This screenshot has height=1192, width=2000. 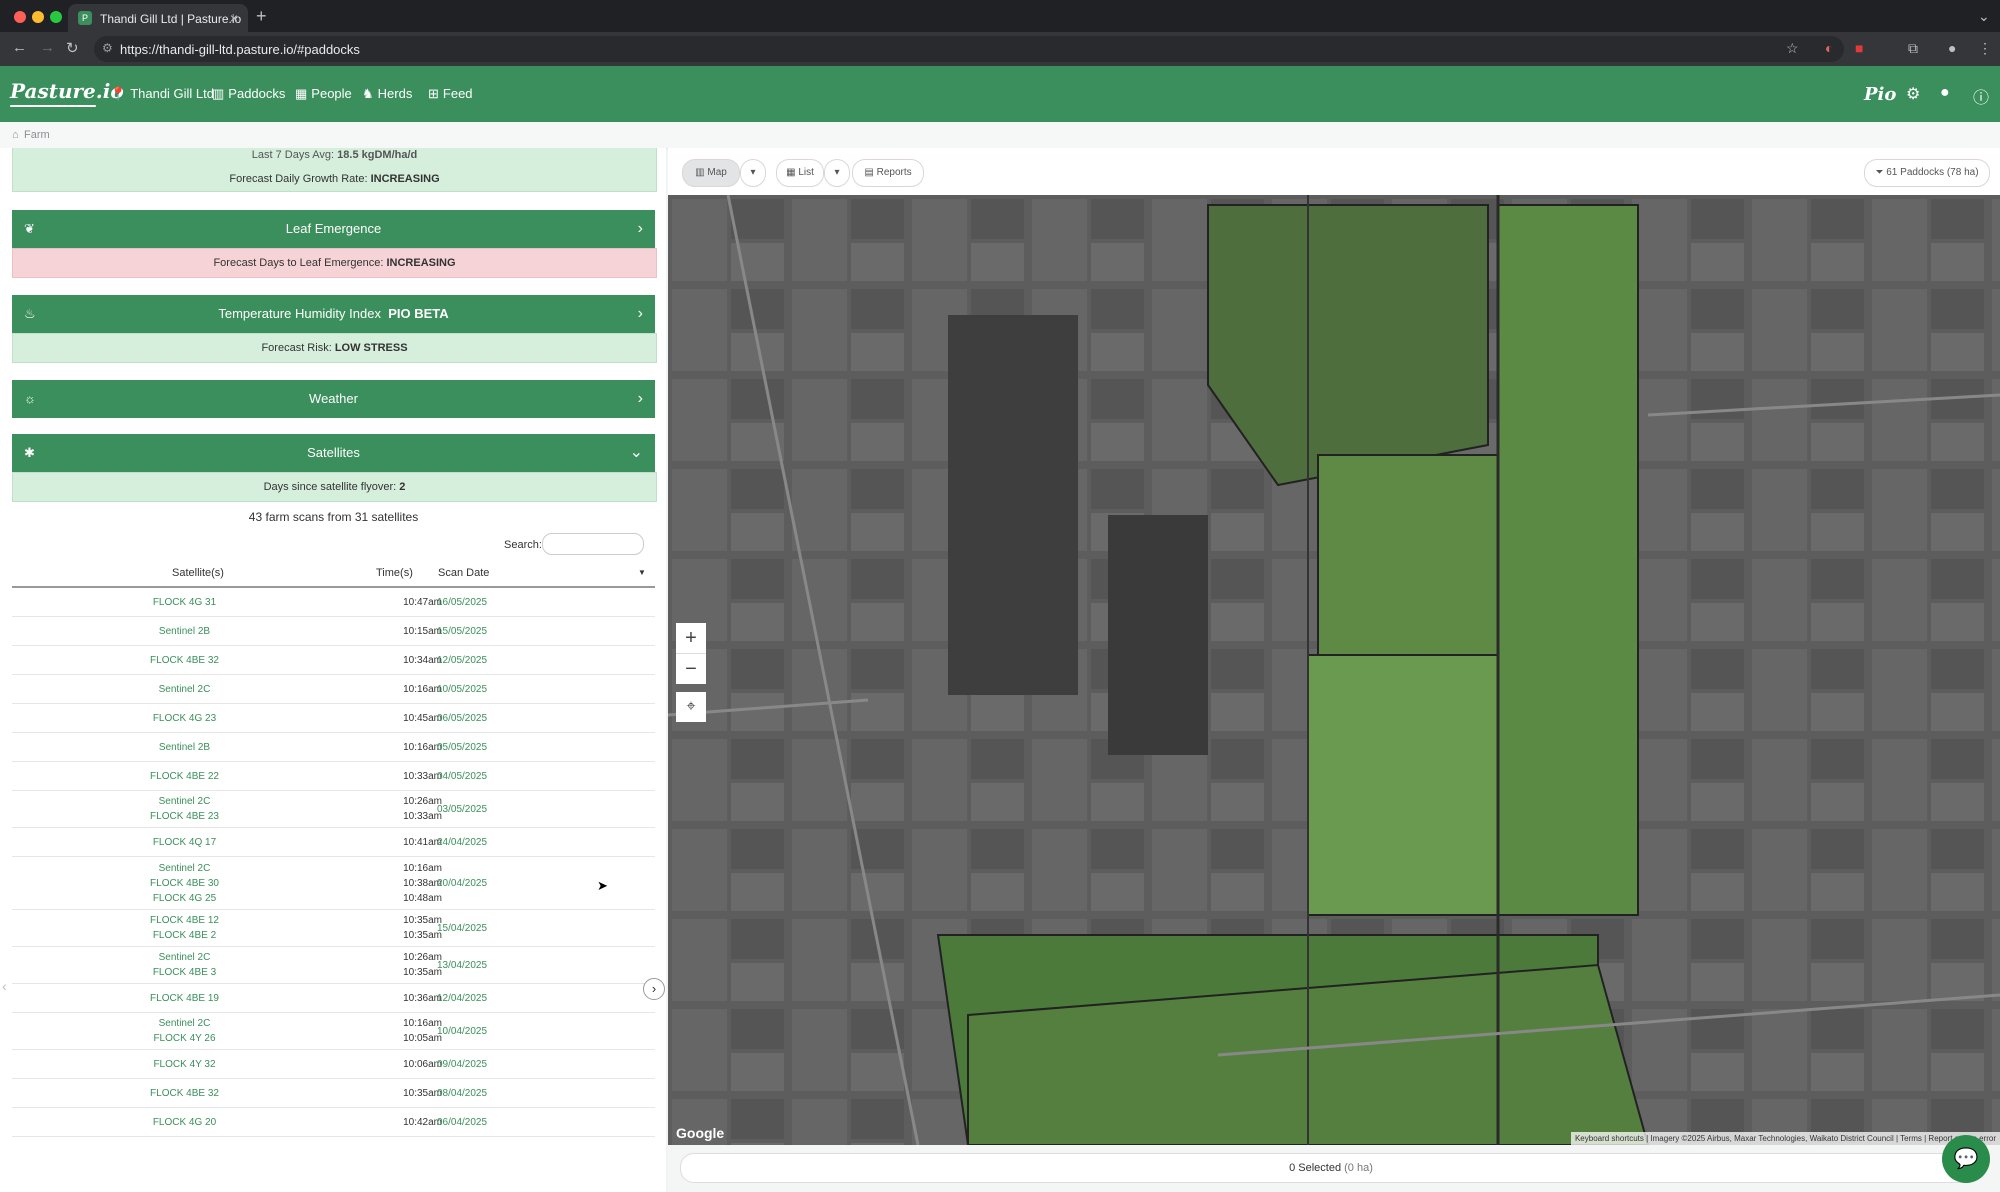 I want to click on tab-search-icon: ⌄, so click(x=1984, y=16).